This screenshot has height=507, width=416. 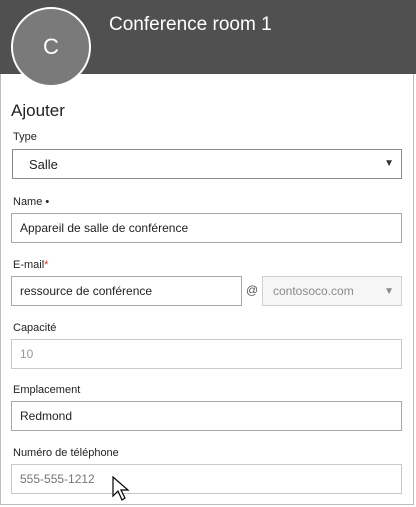 What do you see at coordinates (206, 416) in the screenshot?
I see `location-field: Redmond` at bounding box center [206, 416].